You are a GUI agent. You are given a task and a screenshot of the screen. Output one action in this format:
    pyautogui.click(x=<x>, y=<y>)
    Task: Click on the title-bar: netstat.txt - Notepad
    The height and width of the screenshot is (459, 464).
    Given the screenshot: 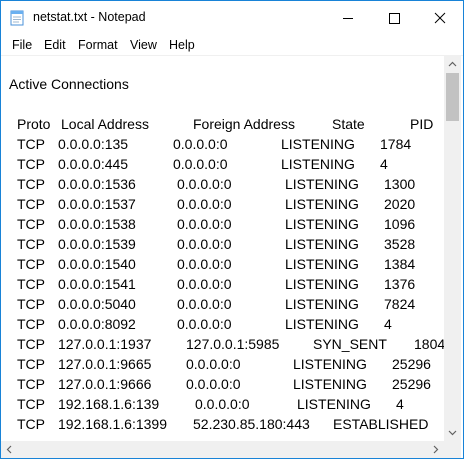 What is the action you would take?
    pyautogui.click(x=232, y=18)
    